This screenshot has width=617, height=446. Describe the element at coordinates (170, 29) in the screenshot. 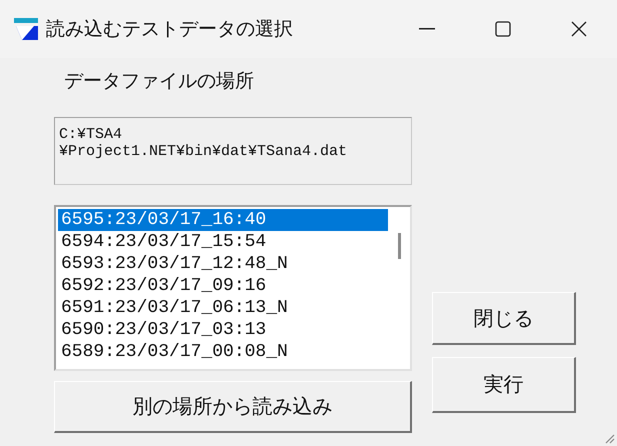

I see `window-title: 読み込むテストデータの選択` at that location.